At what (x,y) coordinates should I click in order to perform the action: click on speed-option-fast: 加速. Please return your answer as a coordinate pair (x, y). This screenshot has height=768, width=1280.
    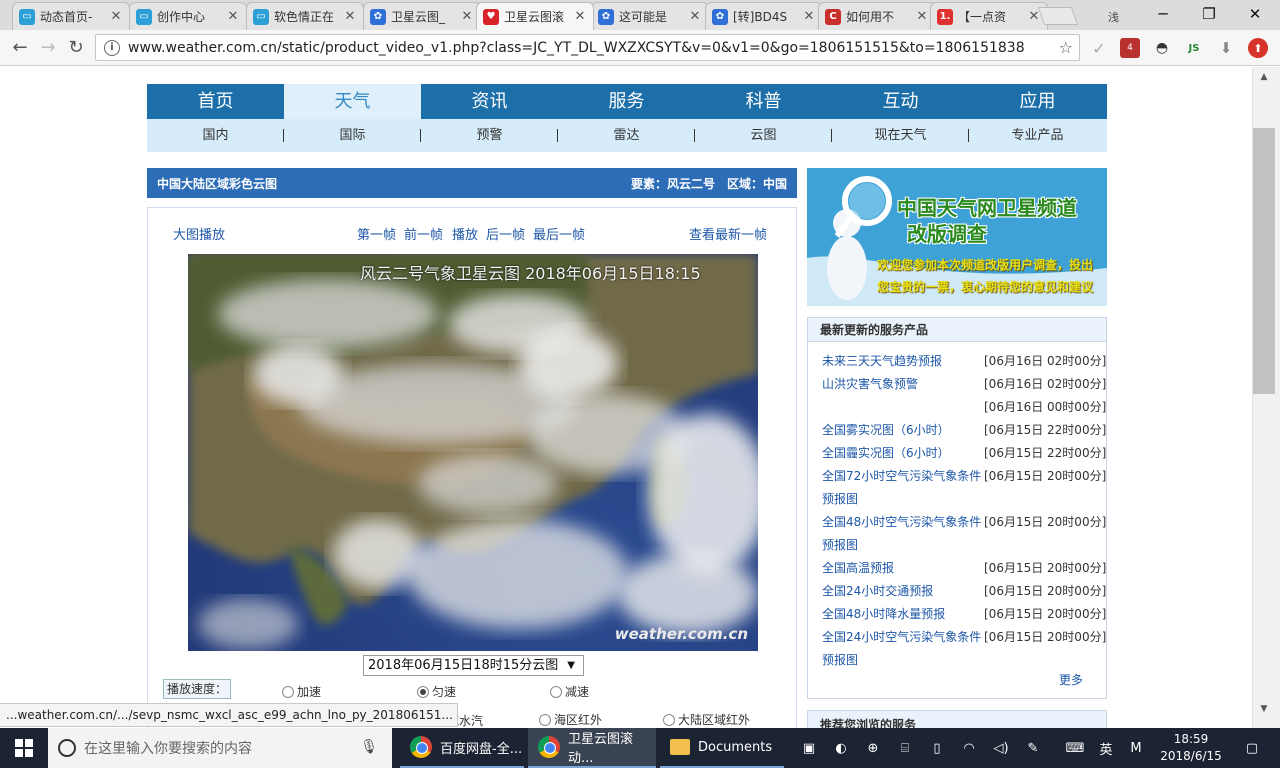
    Looking at the image, I should click on (301, 691).